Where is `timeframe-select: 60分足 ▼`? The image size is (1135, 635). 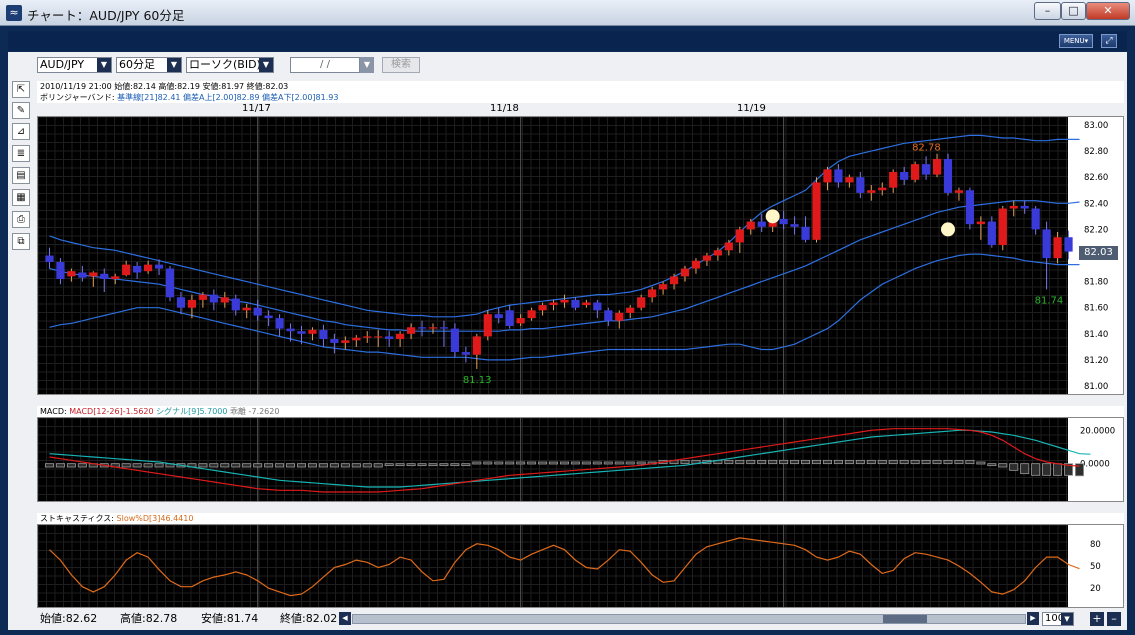 timeframe-select: 60分足 ▼ is located at coordinates (149, 65).